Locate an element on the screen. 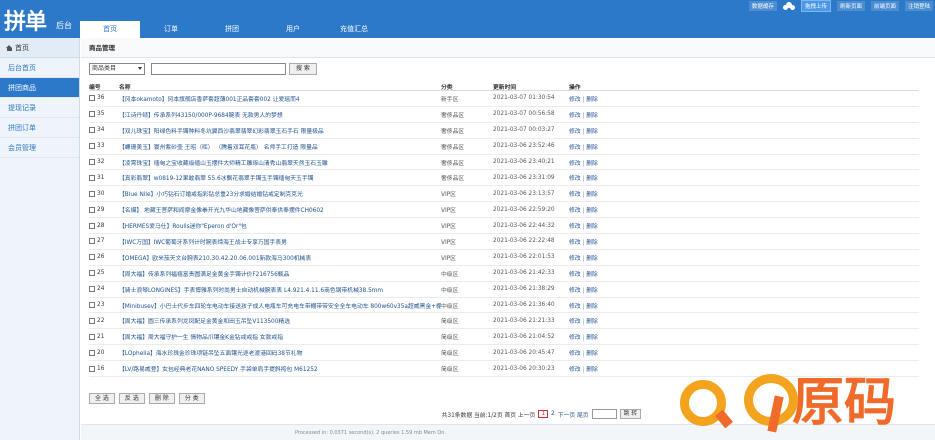  row-product-name: 【周大福】传承系列福禧富贵圆满足金黄金手镯计价F216756甄品 is located at coordinates (280, 273).